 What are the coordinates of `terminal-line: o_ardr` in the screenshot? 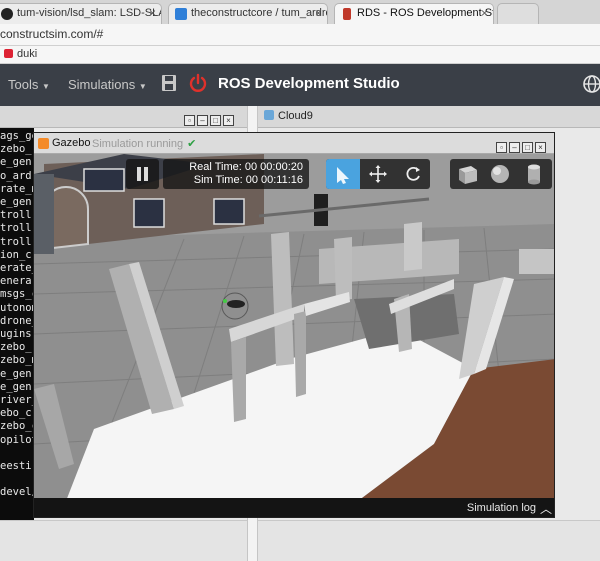 It's located at (17, 175).